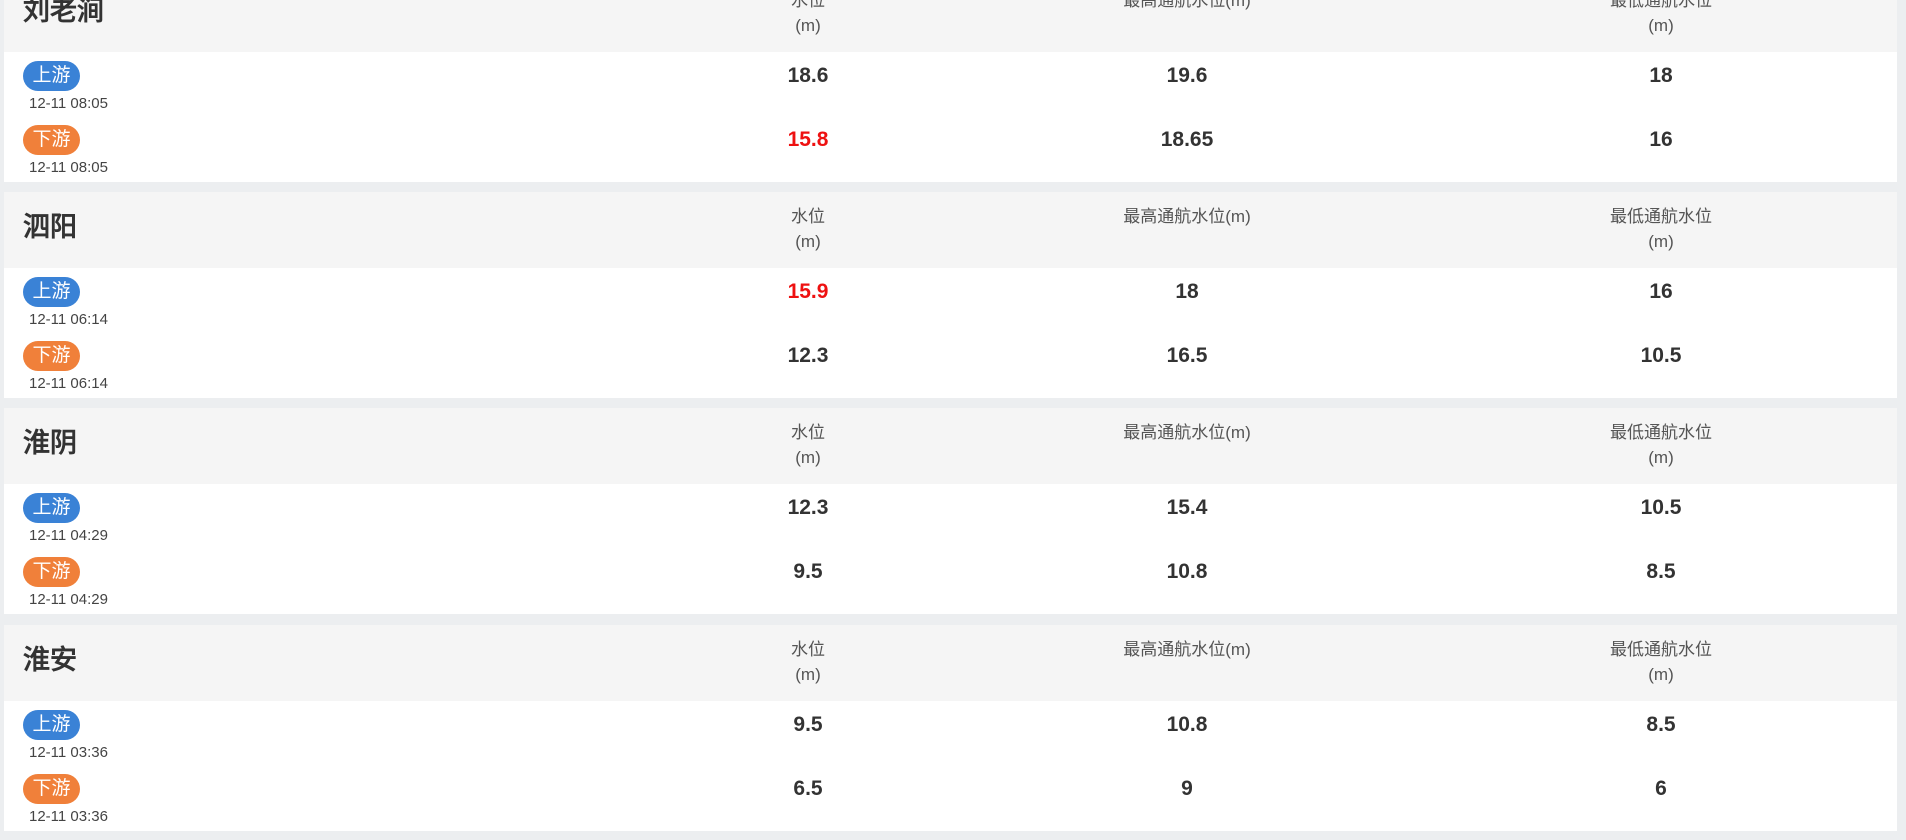  Describe the element at coordinates (1661, 291) in the screenshot. I see `upstream-min-nav-level: 16` at that location.